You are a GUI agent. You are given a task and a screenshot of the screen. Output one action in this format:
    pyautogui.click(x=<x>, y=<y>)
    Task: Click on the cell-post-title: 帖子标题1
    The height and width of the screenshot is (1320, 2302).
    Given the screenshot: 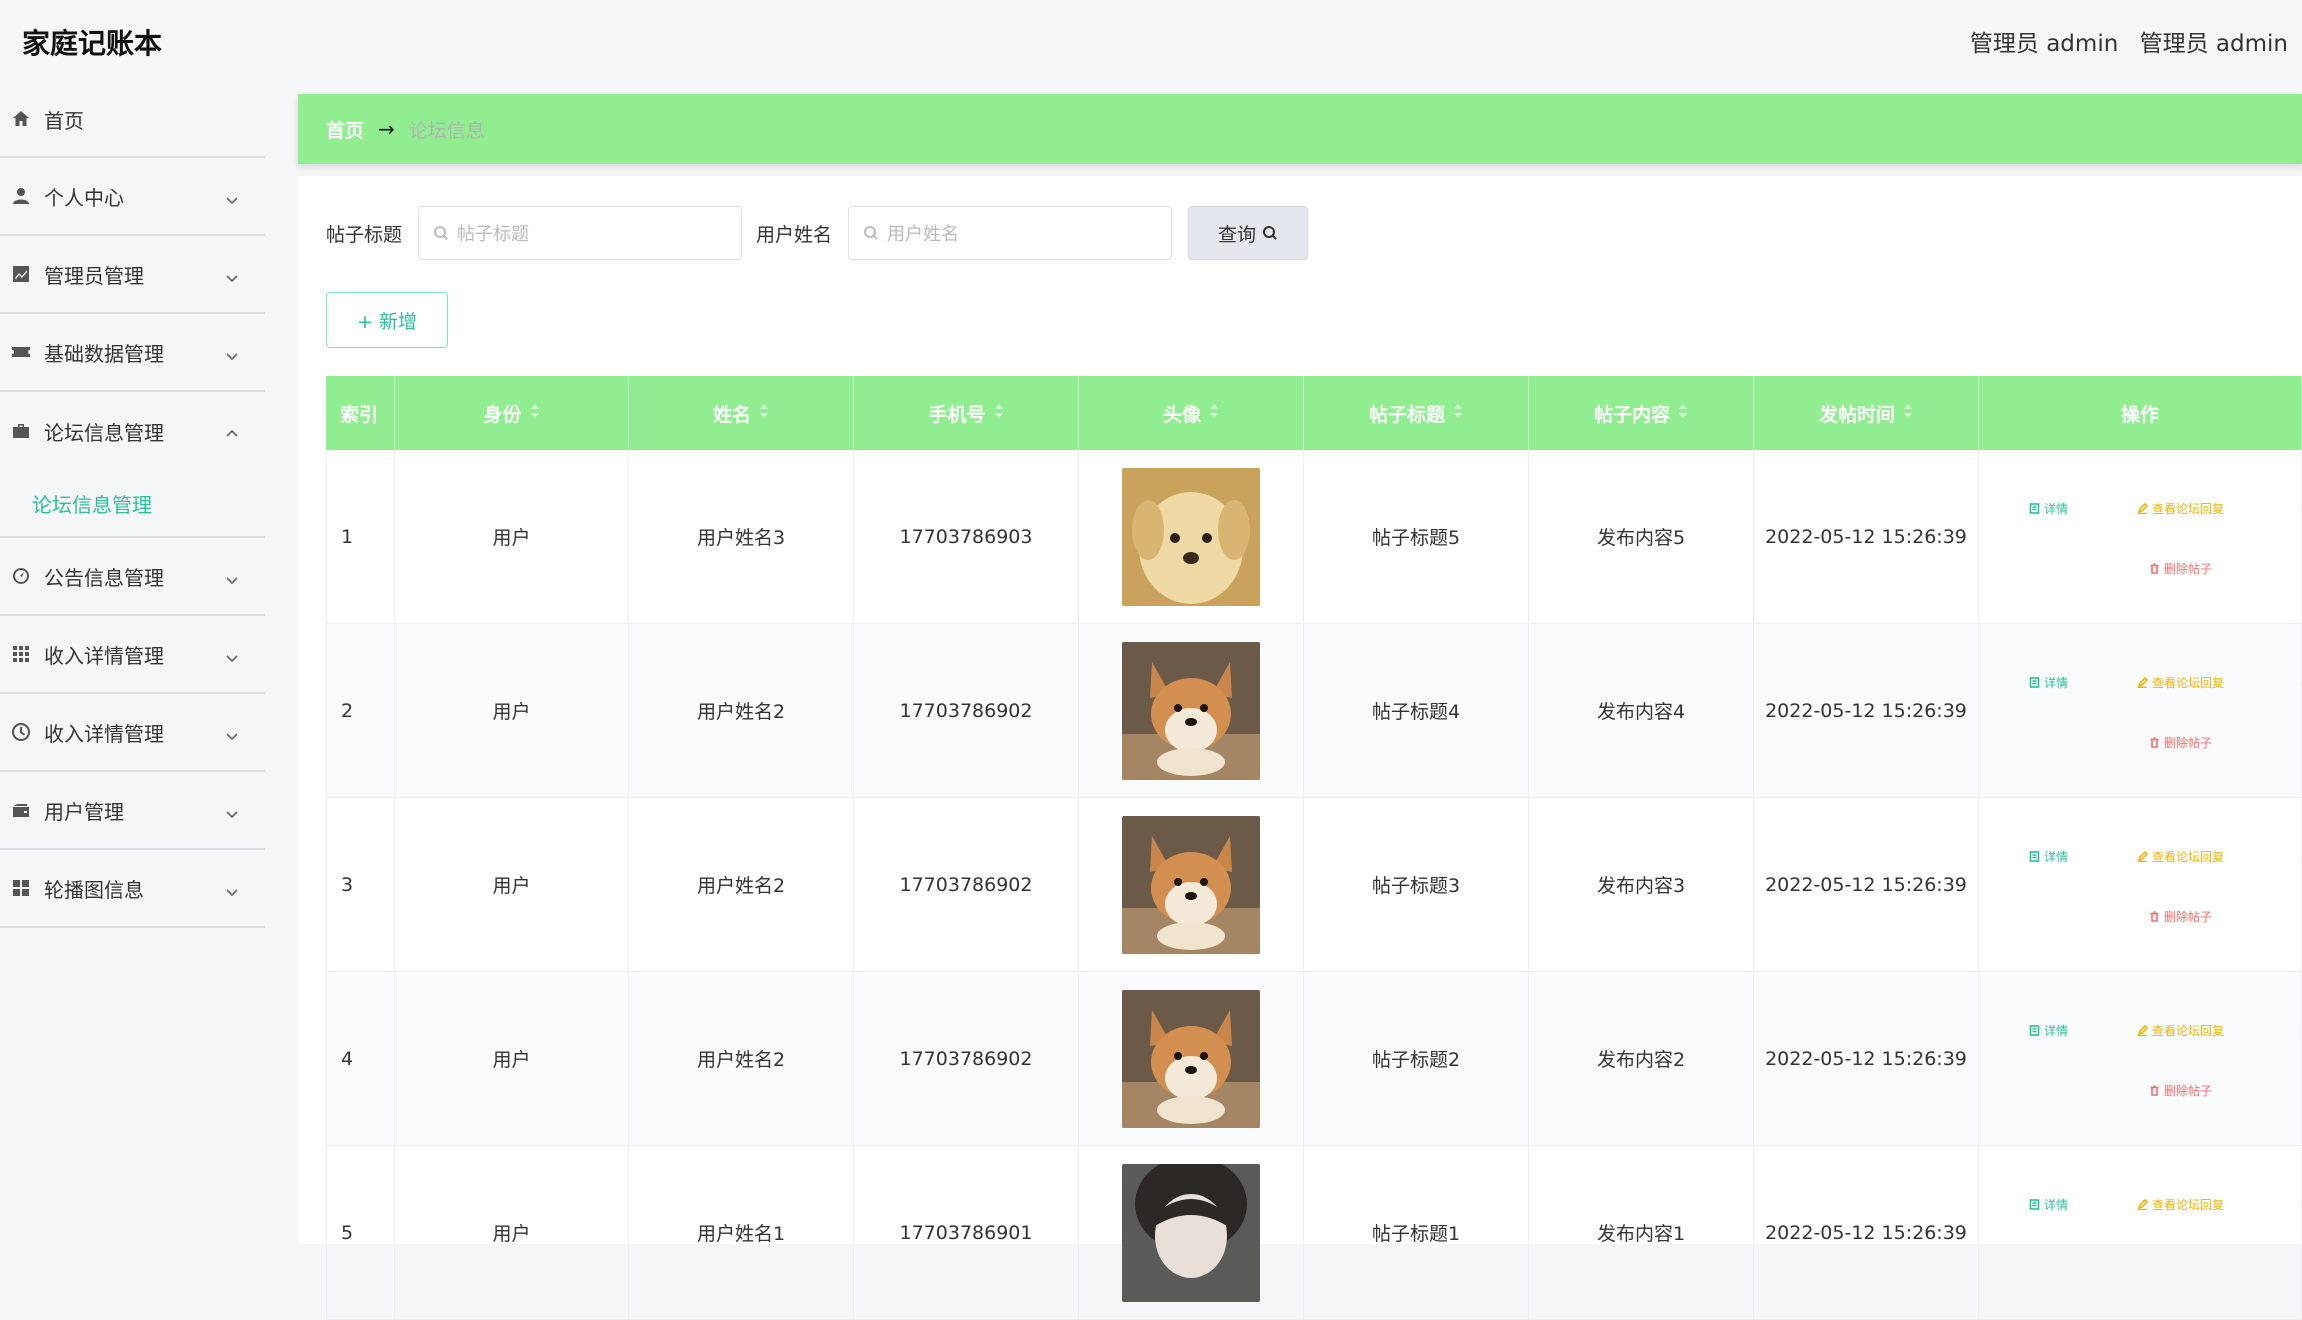 What is the action you would take?
    pyautogui.click(x=1416, y=1232)
    